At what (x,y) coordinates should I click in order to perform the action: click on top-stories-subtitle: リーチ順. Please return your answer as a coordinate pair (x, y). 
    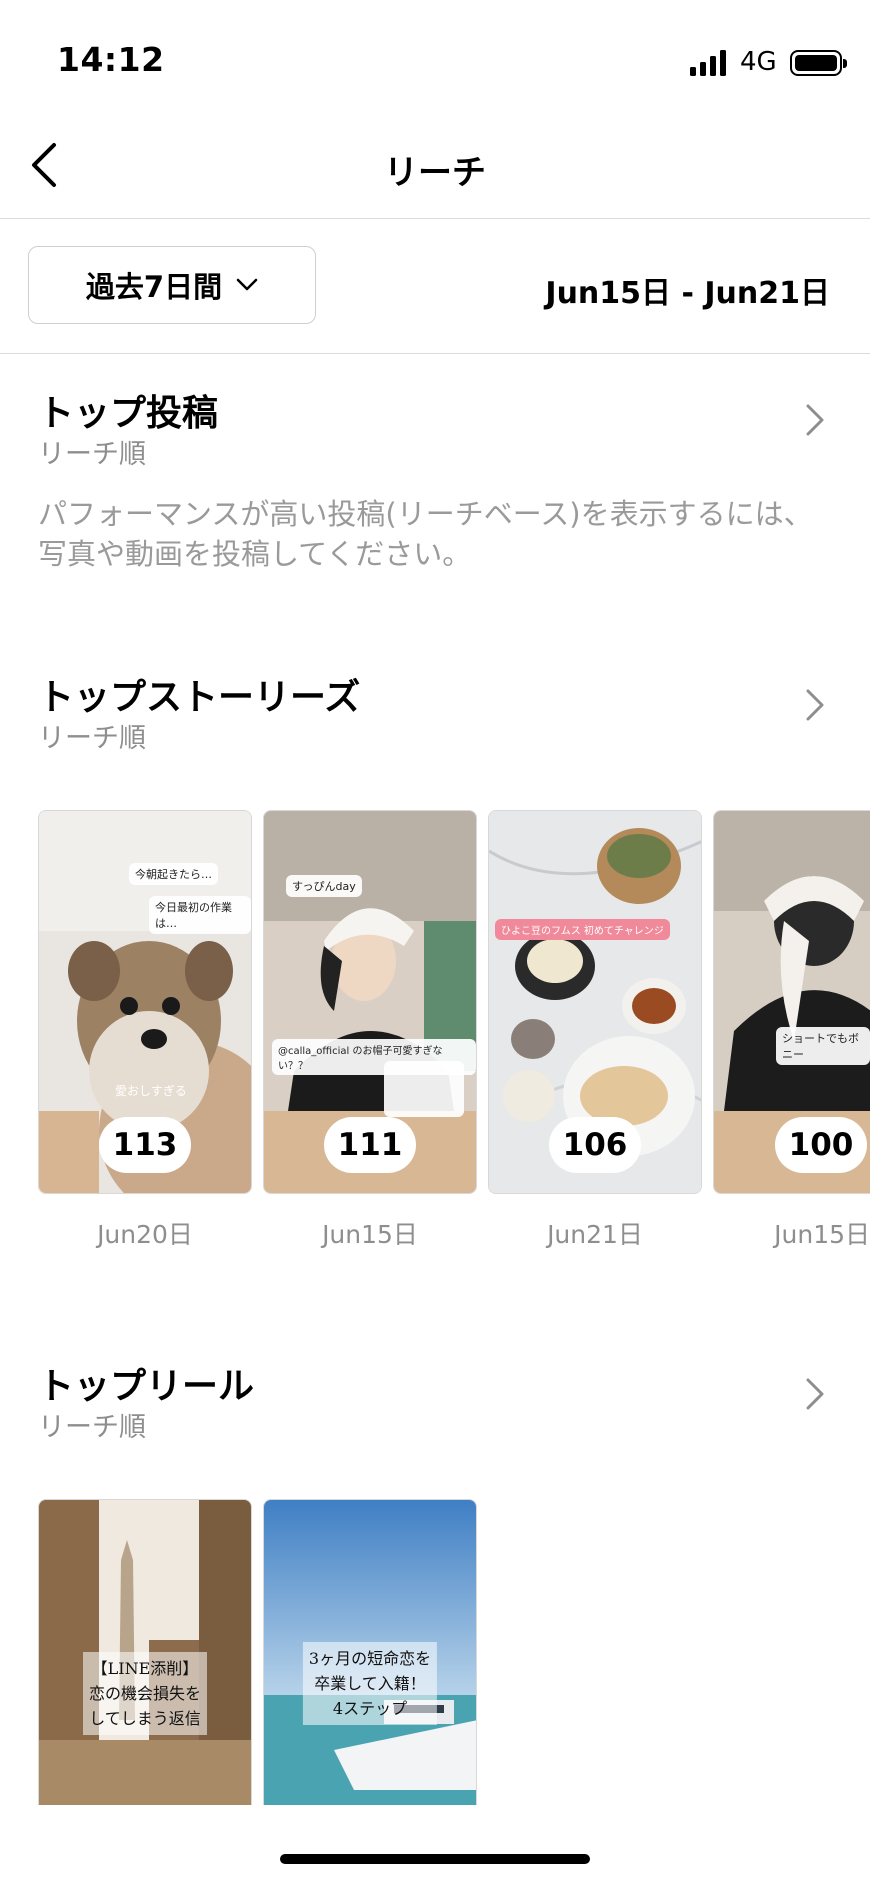
    Looking at the image, I should click on (92, 738).